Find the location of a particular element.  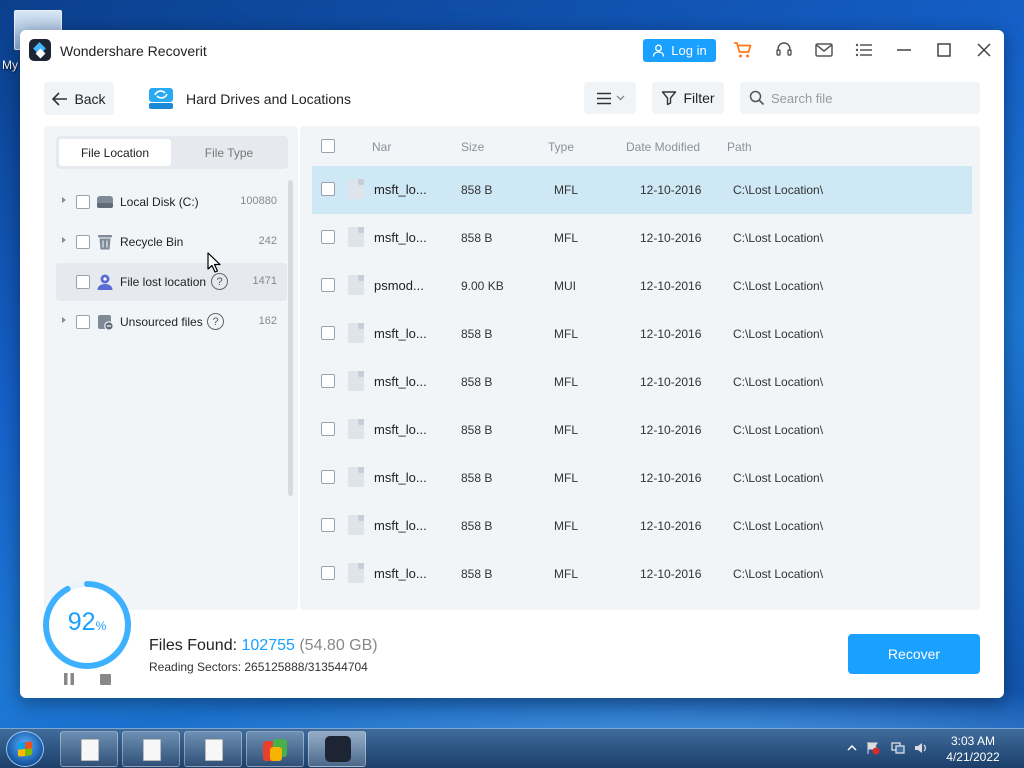

taskbar-item-recoverit is located at coordinates (337, 749).